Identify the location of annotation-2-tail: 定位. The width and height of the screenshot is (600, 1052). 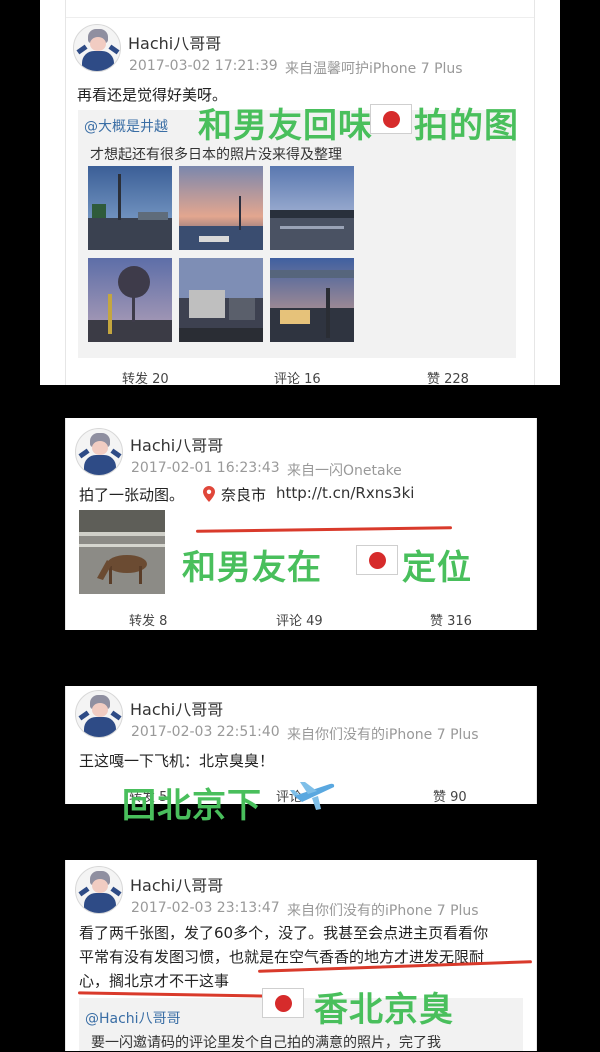
(437, 568).